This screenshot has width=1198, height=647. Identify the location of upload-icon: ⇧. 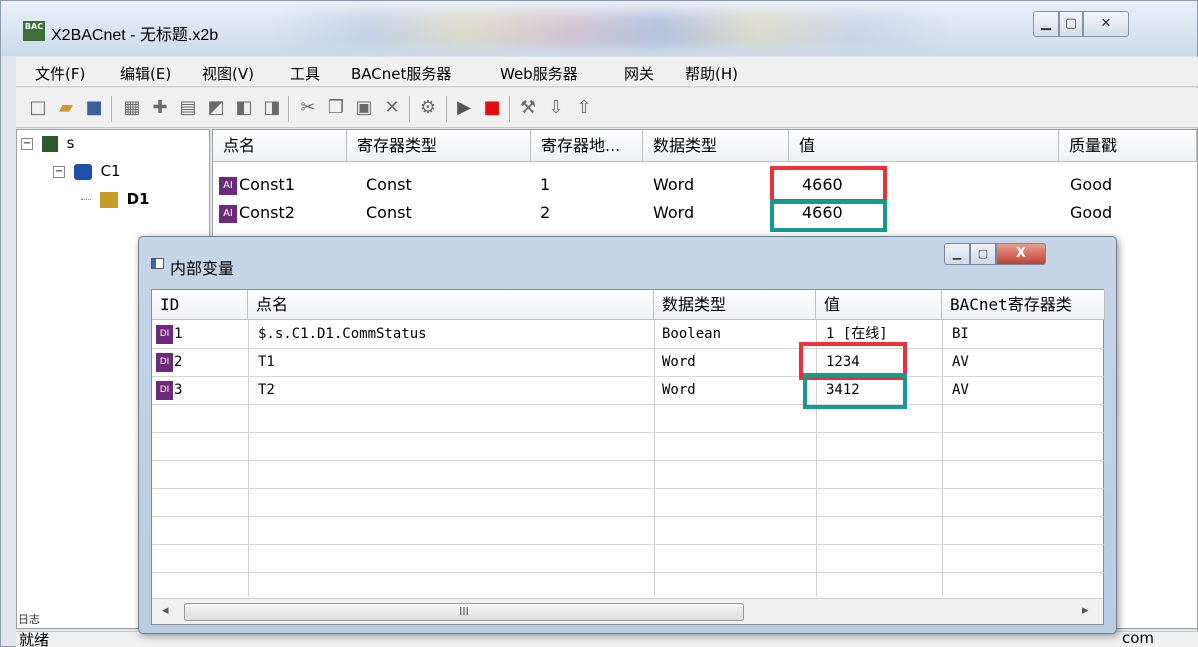
(584, 108).